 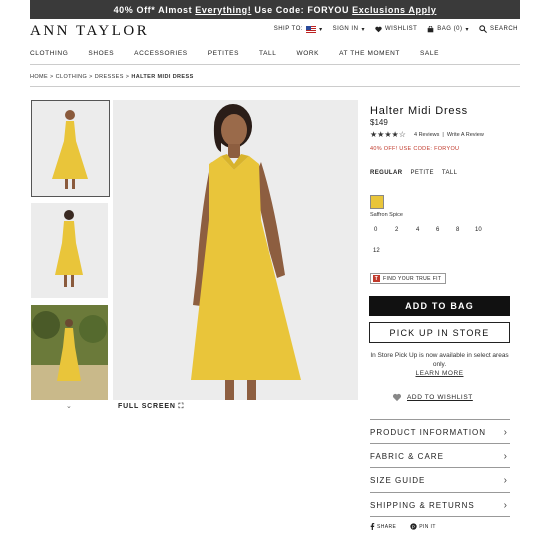 I want to click on fullscreen-button: FULL SCREEN ⛶, so click(x=151, y=407).